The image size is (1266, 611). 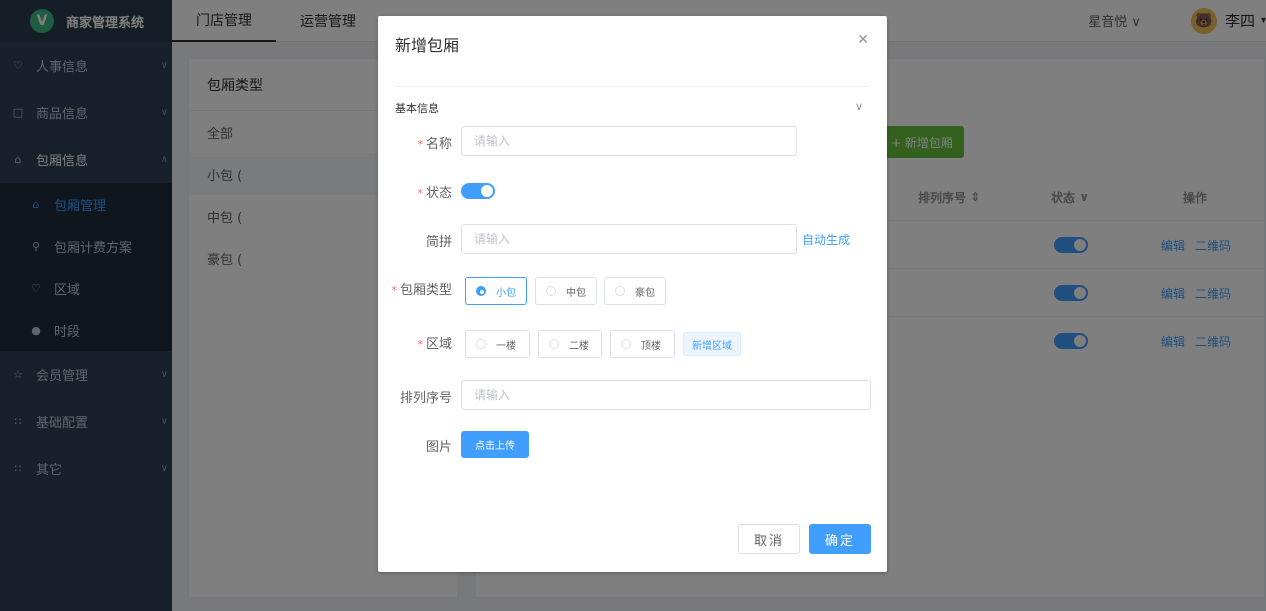 I want to click on radio-area-2f: 二楼, so click(x=570, y=344).